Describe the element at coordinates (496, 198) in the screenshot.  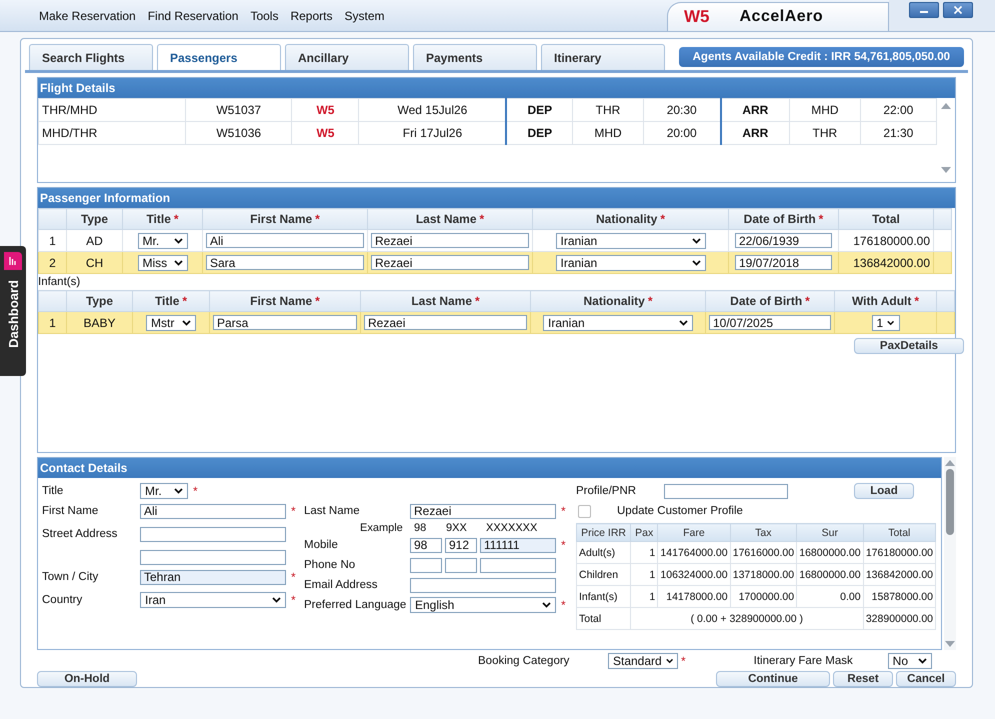
I see `panel-header: Passenger Information` at that location.